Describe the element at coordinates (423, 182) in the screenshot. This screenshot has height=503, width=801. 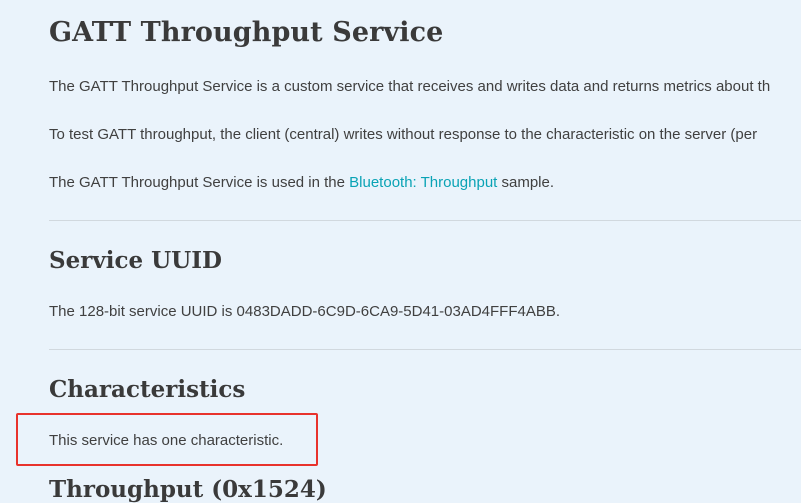
I see `throughput-sample-link: Bluetooth: Throughput` at that location.